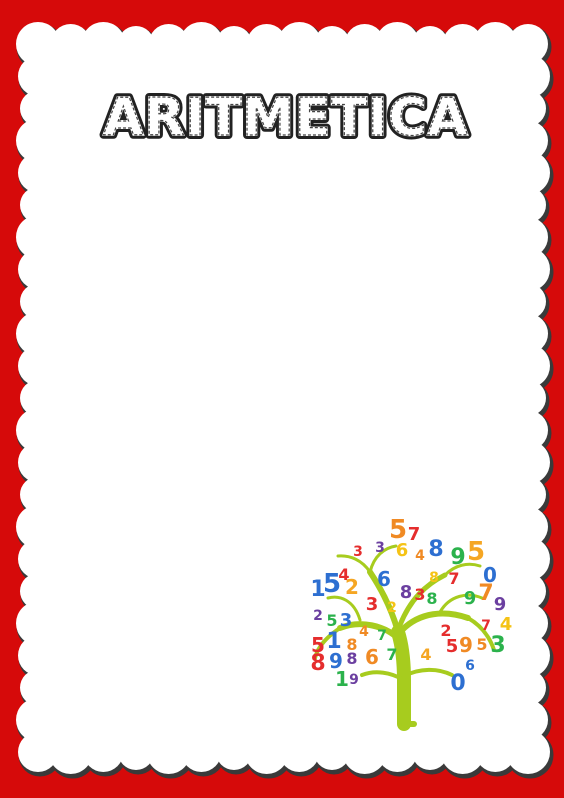 Image resolution: width=564 pixels, height=798 pixels. I want to click on tree-number: 1, so click(342, 679).